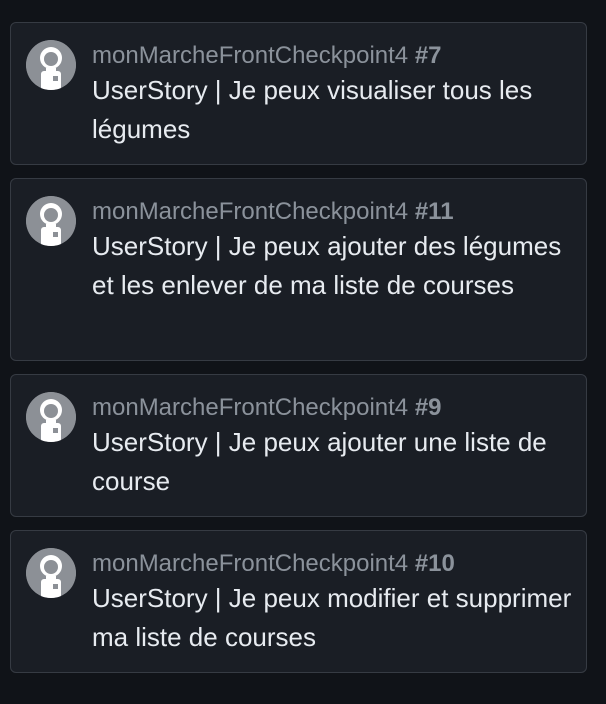 The image size is (606, 704). What do you see at coordinates (434, 211) in the screenshot?
I see `issue-number: #11` at bounding box center [434, 211].